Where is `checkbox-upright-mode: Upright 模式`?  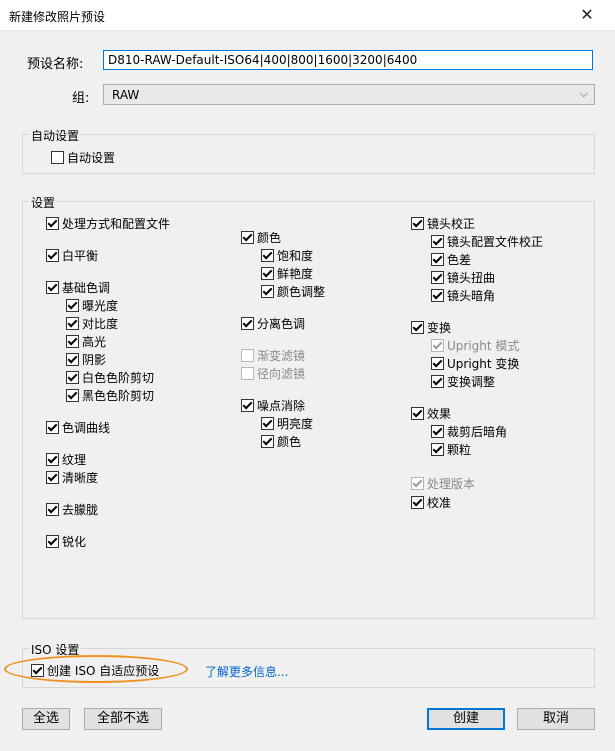 checkbox-upright-mode: Upright 模式 is located at coordinates (475, 345).